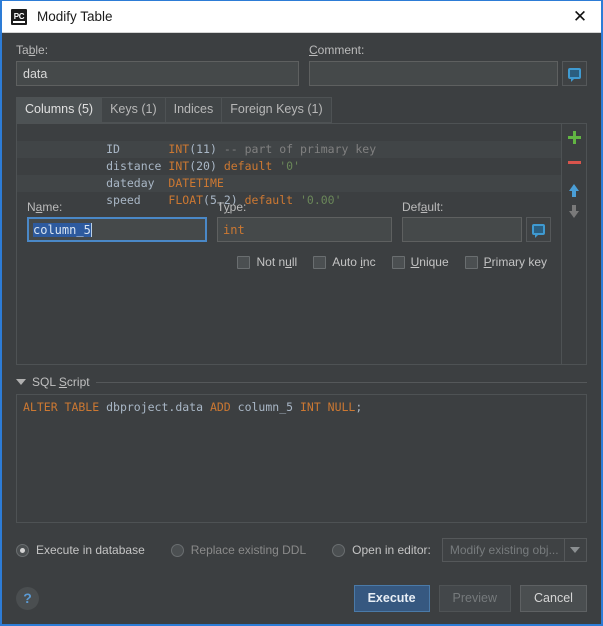 Image resolution: width=603 pixels, height=626 pixels. Describe the element at coordinates (91, 229) in the screenshot. I see `text-caret` at that location.